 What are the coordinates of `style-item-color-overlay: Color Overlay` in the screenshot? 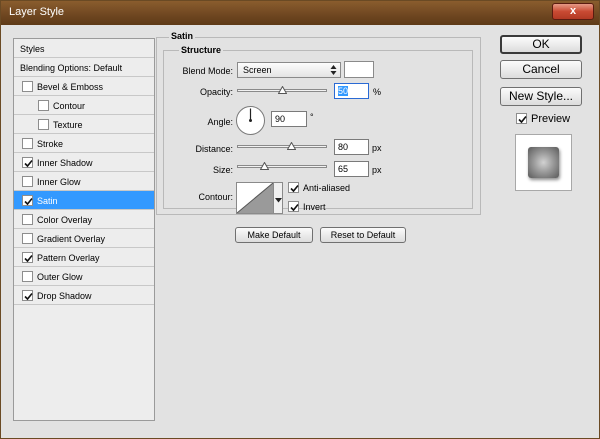 It's located at (84, 219).